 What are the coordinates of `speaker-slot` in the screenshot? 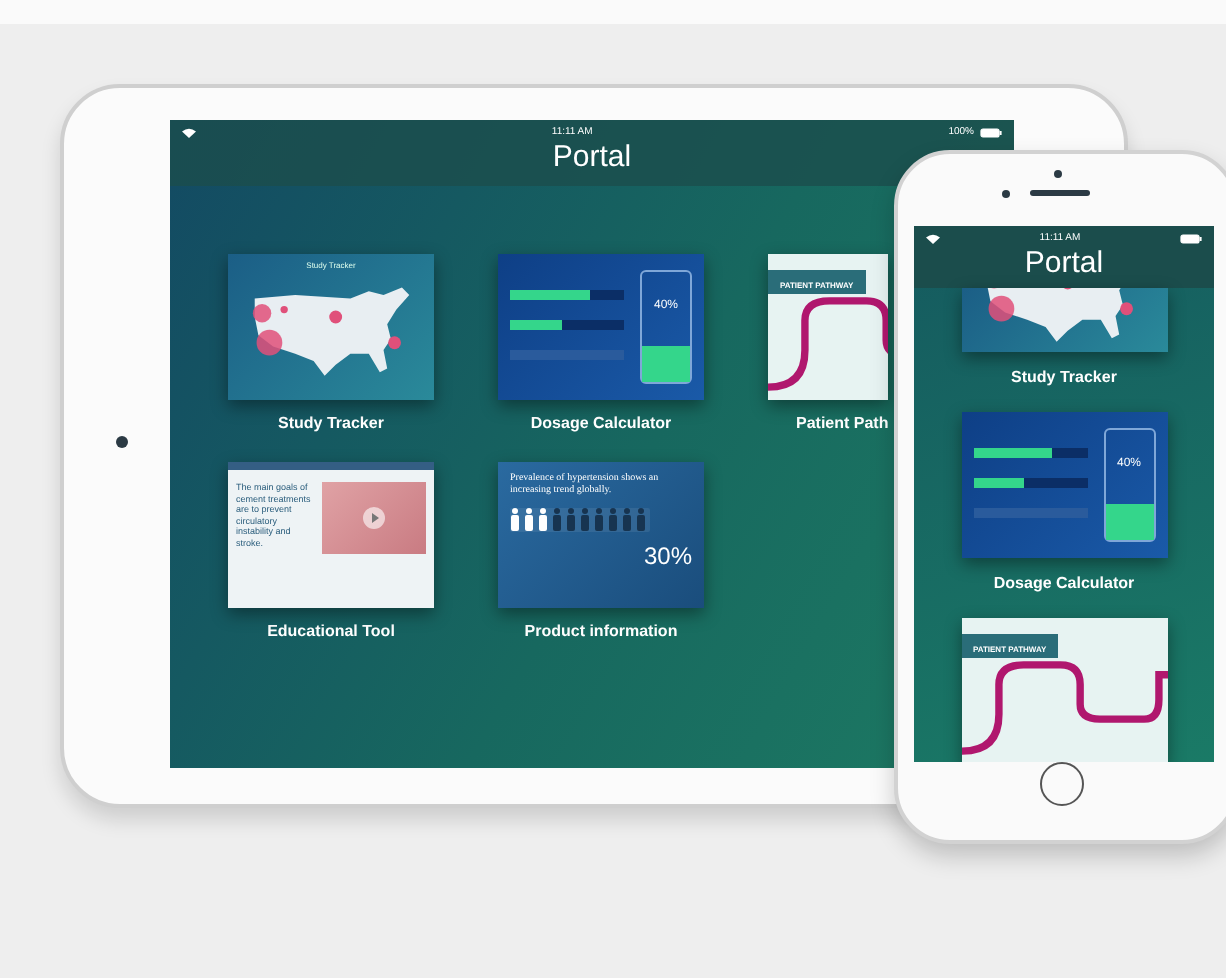 It's located at (1060, 193).